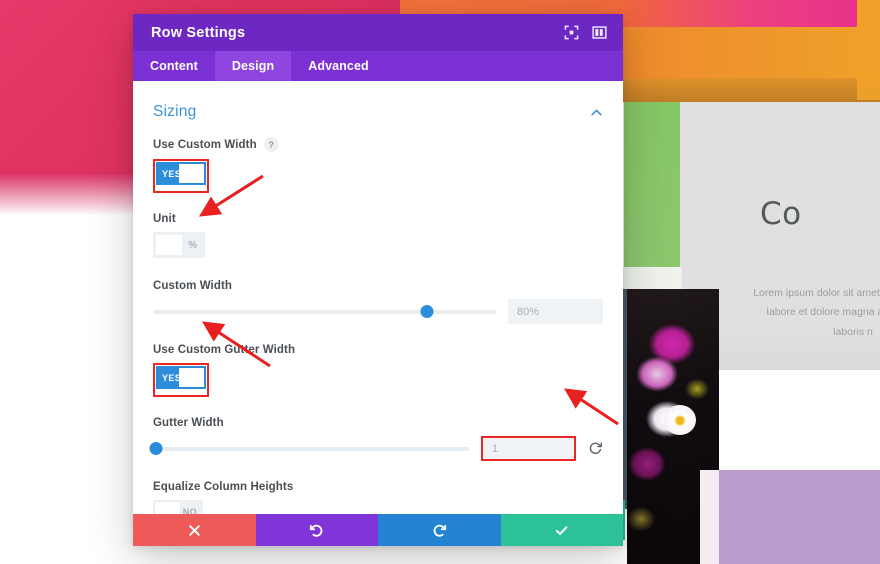 The width and height of the screenshot is (880, 564). What do you see at coordinates (378, 487) in the screenshot?
I see `label-equalize-column-heights: Equalize Column Heights` at bounding box center [378, 487].